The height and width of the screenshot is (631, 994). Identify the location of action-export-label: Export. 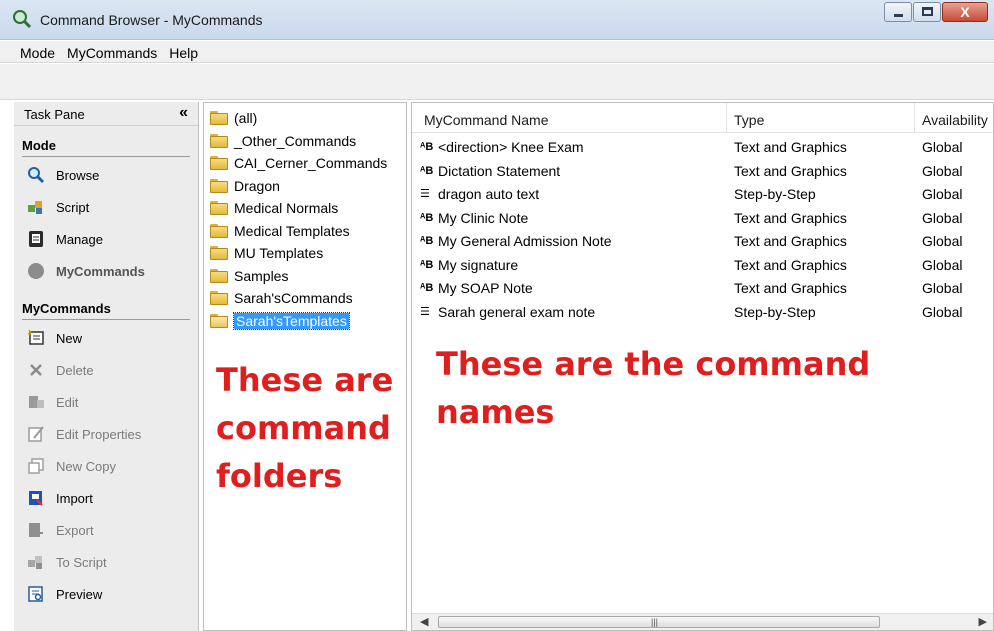
(75, 530).